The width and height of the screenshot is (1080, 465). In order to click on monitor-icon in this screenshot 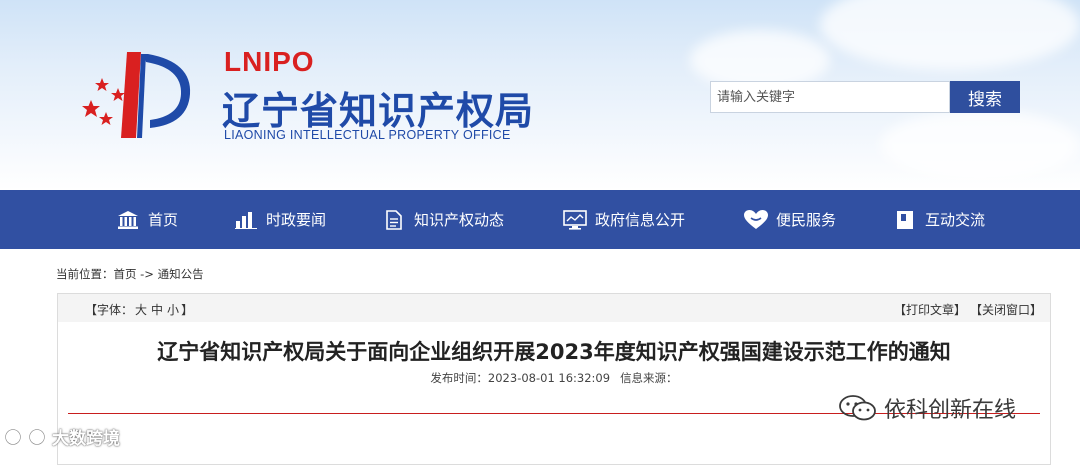, I will do `click(575, 220)`.